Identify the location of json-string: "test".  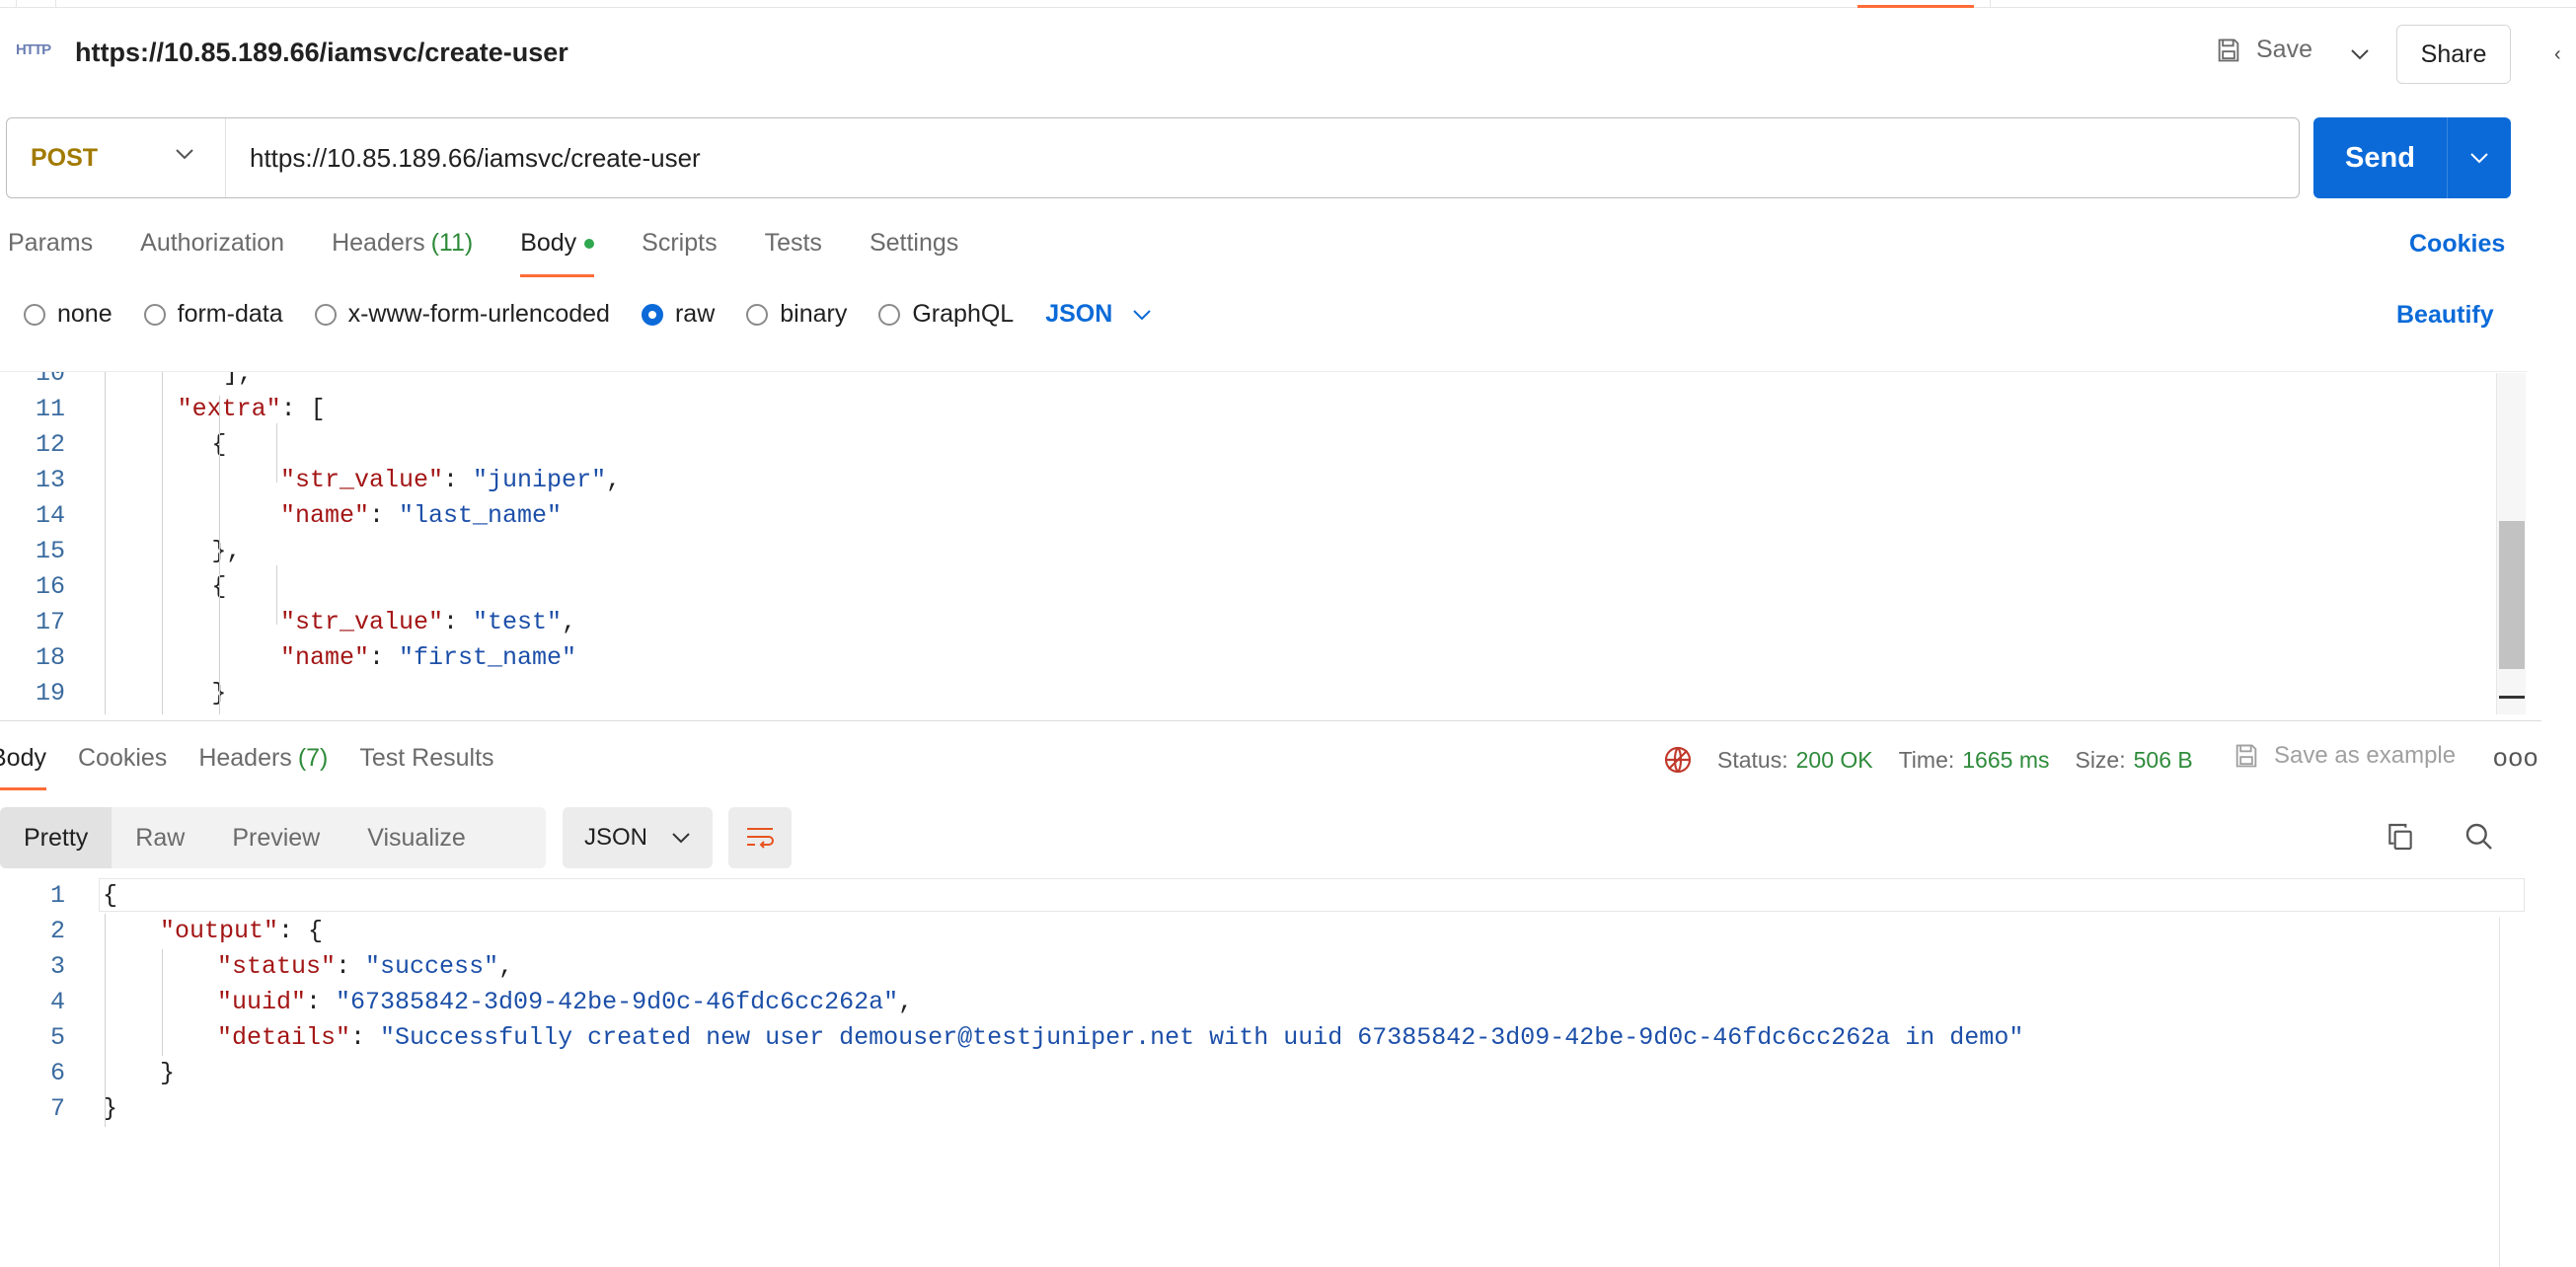
(518, 622).